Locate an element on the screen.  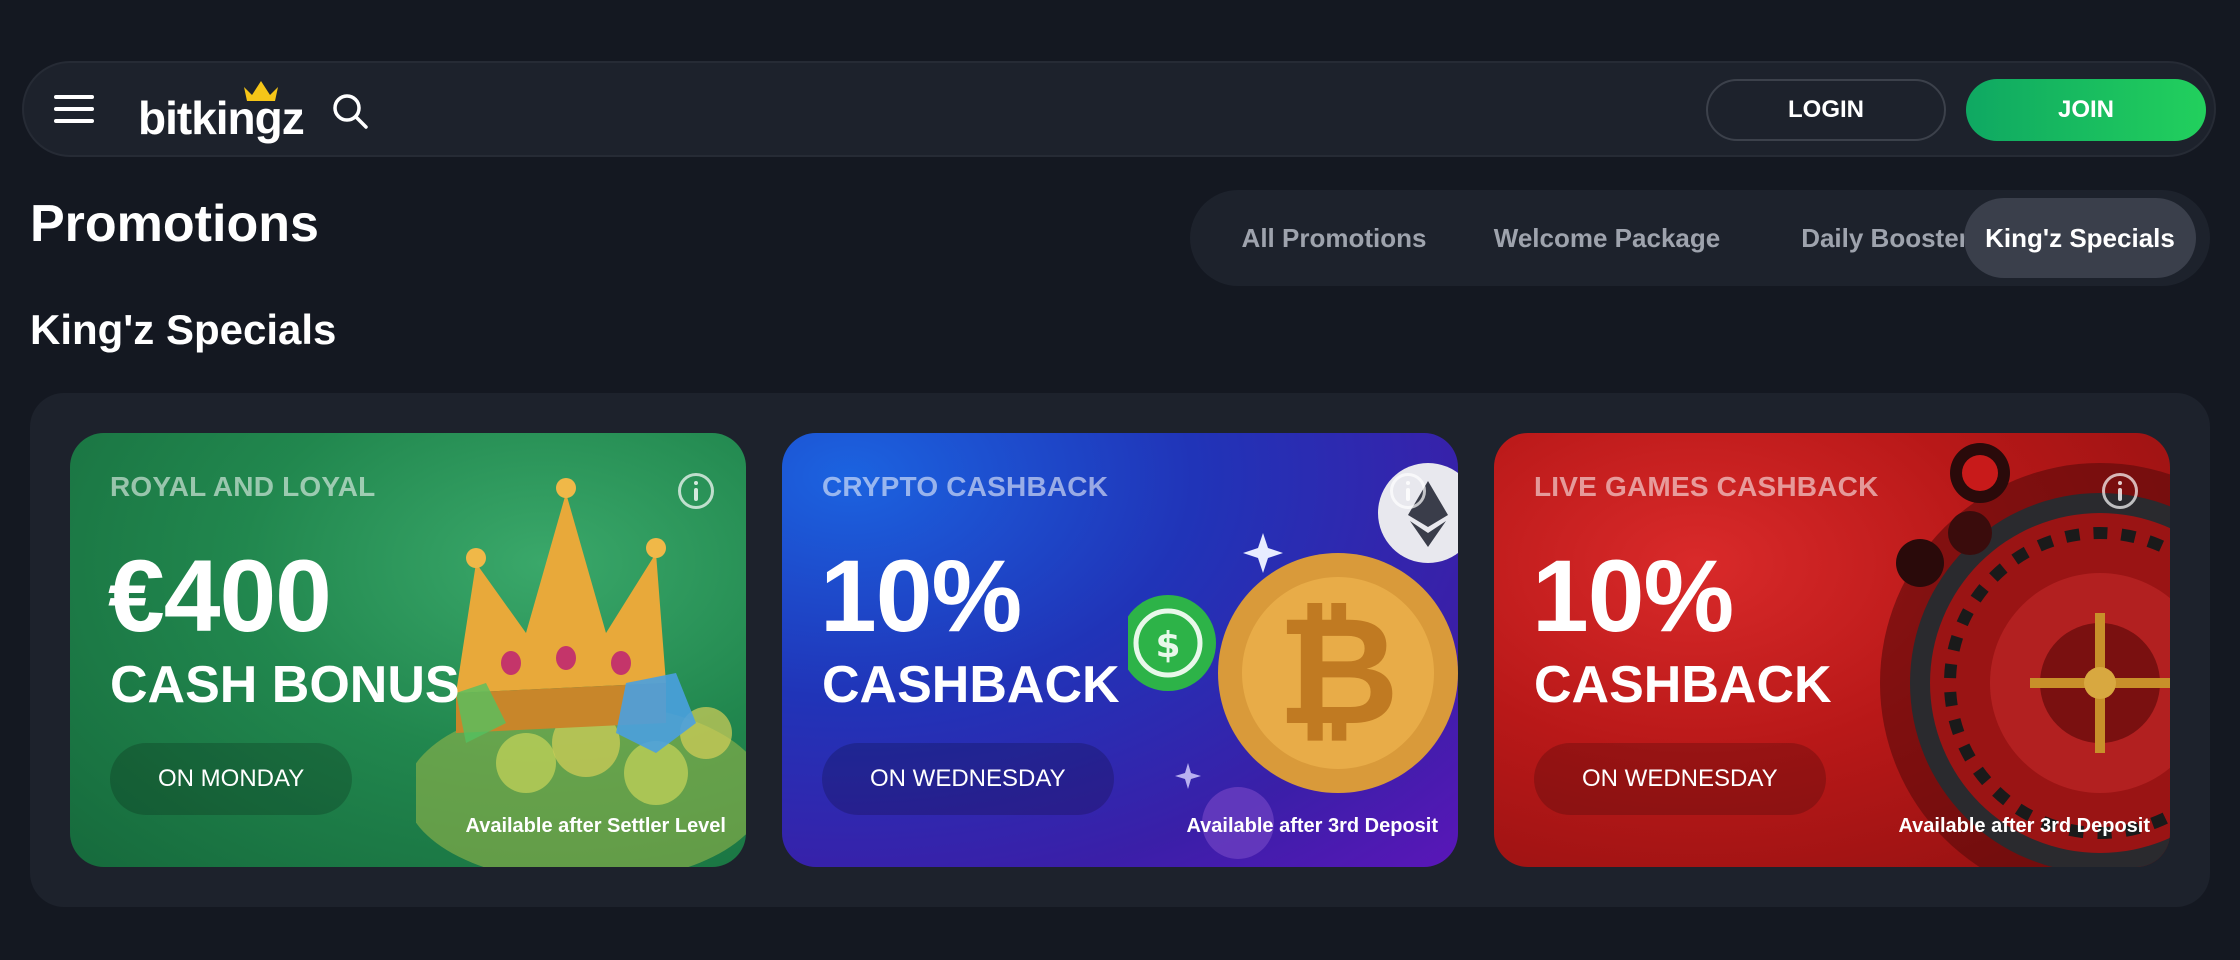
search-icon is located at coordinates (350, 111).